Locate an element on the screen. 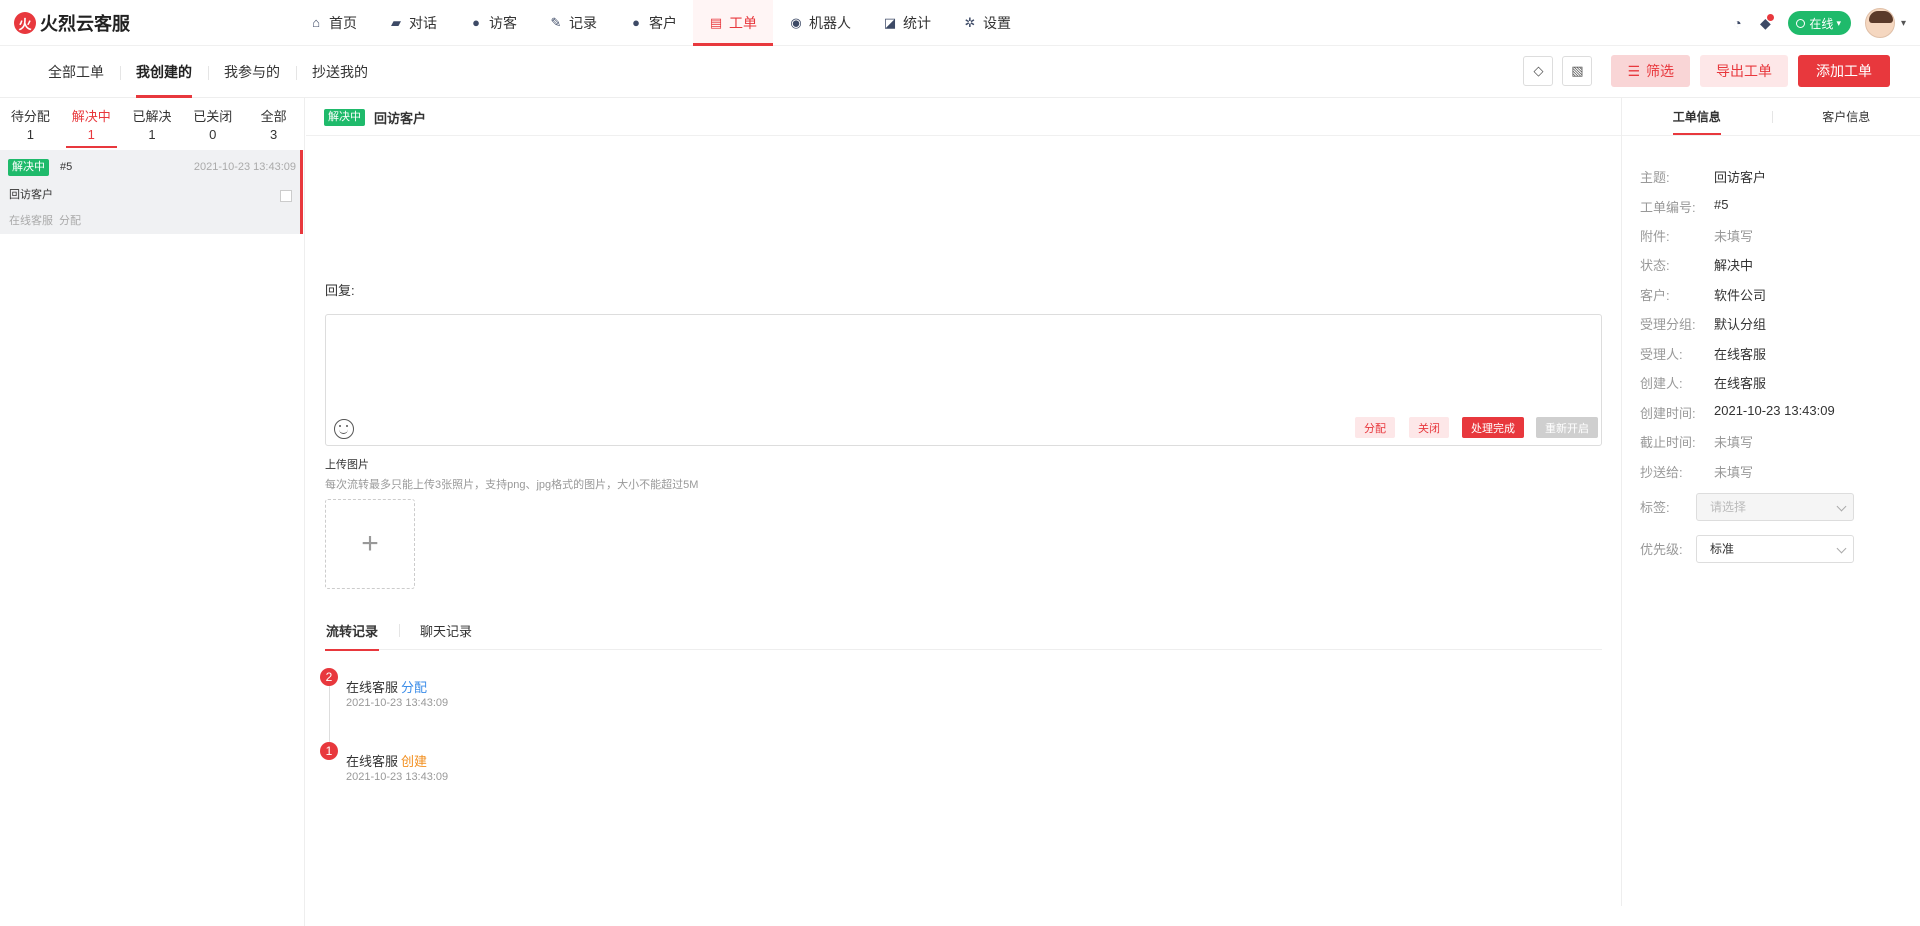 This screenshot has width=1920, height=926. chart-icon: ▧ is located at coordinates (1577, 71).